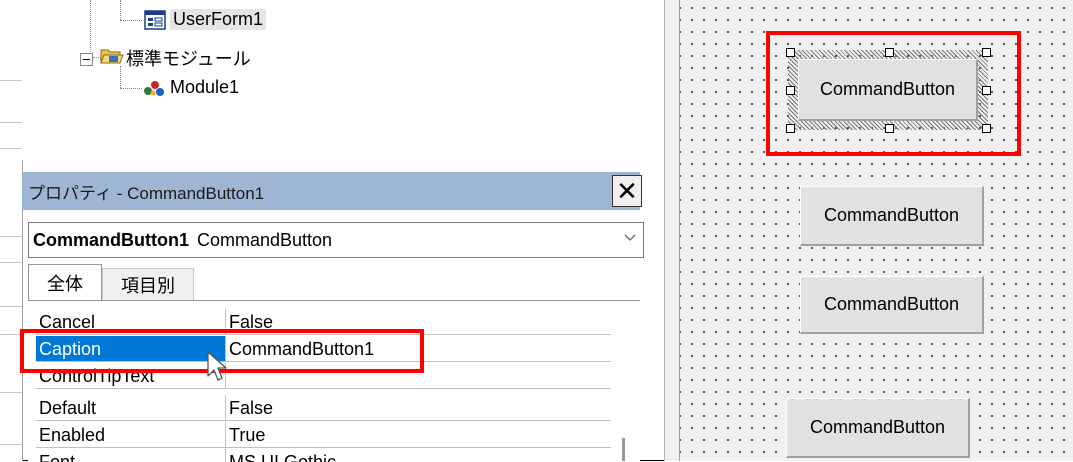 The image size is (1073, 462). I want to click on userform-icon, so click(155, 22).